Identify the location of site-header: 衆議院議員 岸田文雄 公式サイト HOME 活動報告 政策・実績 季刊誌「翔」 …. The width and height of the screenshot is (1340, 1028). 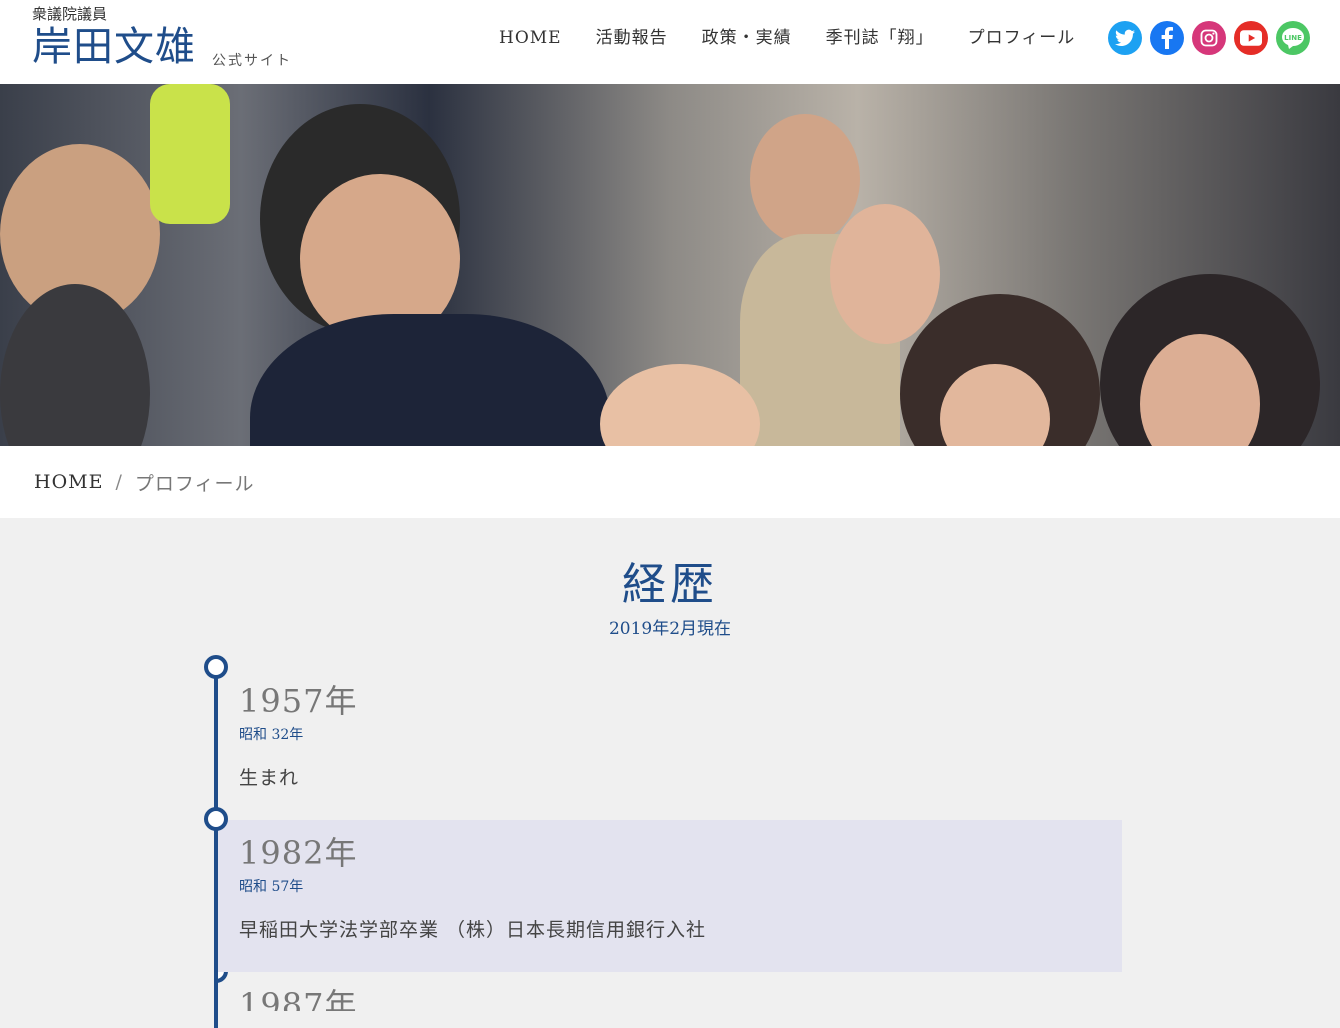
(670, 42).